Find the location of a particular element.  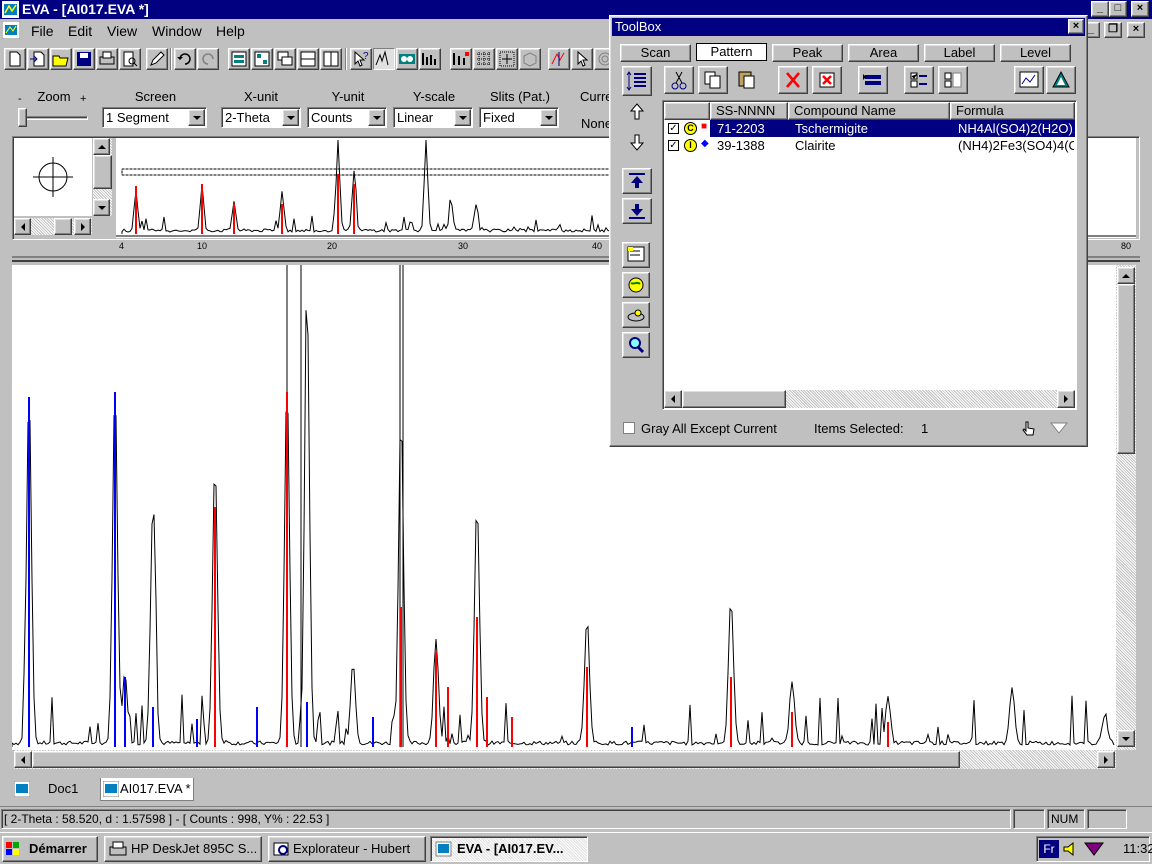

menu-view: View is located at coordinates (122, 31).